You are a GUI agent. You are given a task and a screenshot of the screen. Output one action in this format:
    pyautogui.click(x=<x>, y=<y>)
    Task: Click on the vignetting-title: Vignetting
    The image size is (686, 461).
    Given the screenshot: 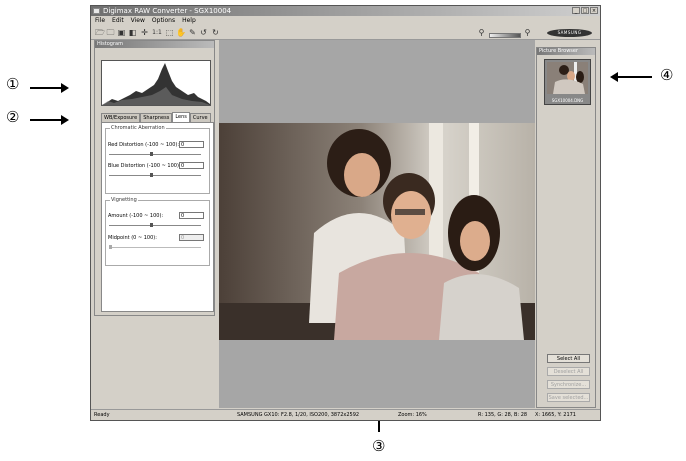 What is the action you would take?
    pyautogui.click(x=124, y=200)
    